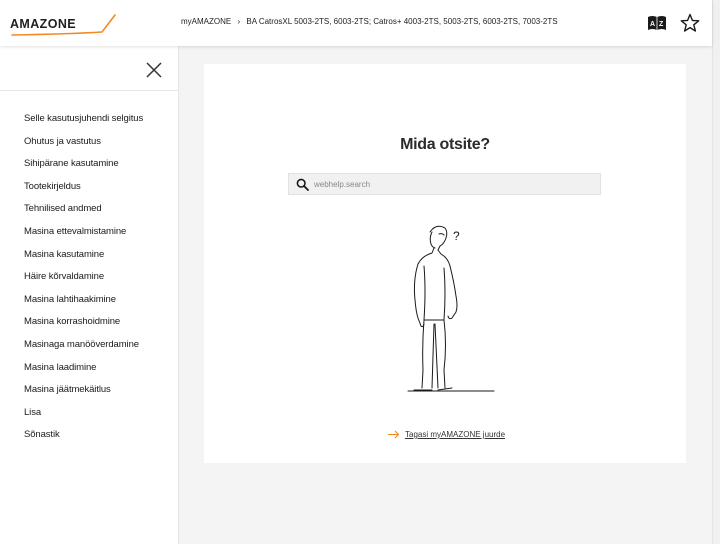 The image size is (720, 544). I want to click on svg-text: A, so click(652, 24).